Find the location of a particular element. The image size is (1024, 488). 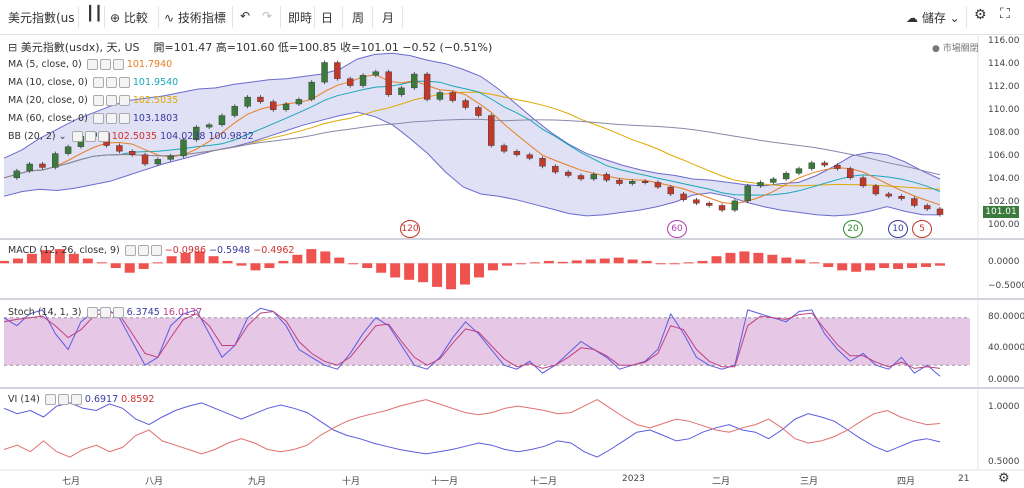

ma10-value: 101.9540 is located at coordinates (155, 82).